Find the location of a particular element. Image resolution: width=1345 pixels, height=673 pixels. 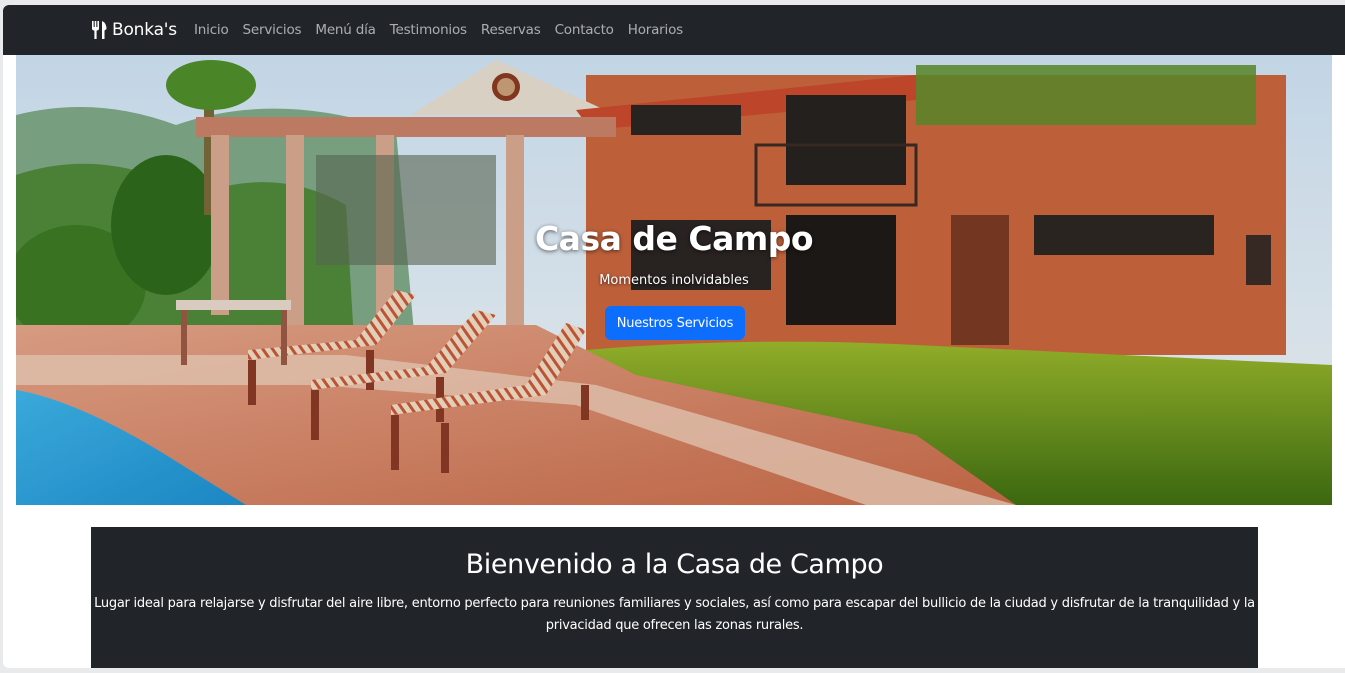

nav-link-servicios: Servicios is located at coordinates (272, 30).